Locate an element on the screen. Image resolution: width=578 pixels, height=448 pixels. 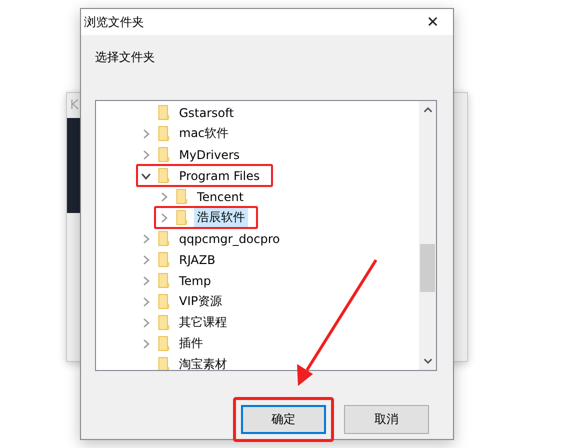
folder-item: 其它课程 is located at coordinates (203, 322).